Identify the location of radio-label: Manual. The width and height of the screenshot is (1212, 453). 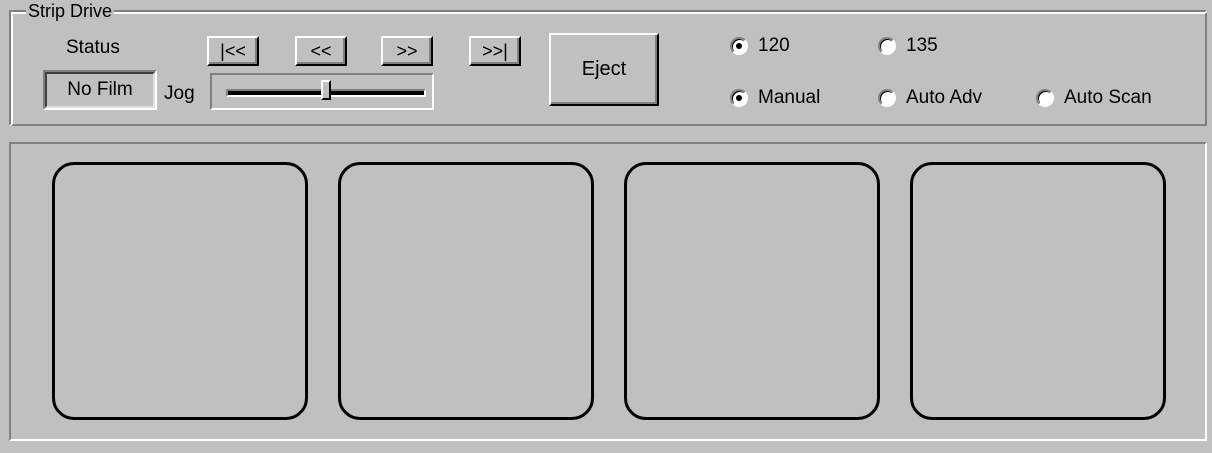
(789, 97).